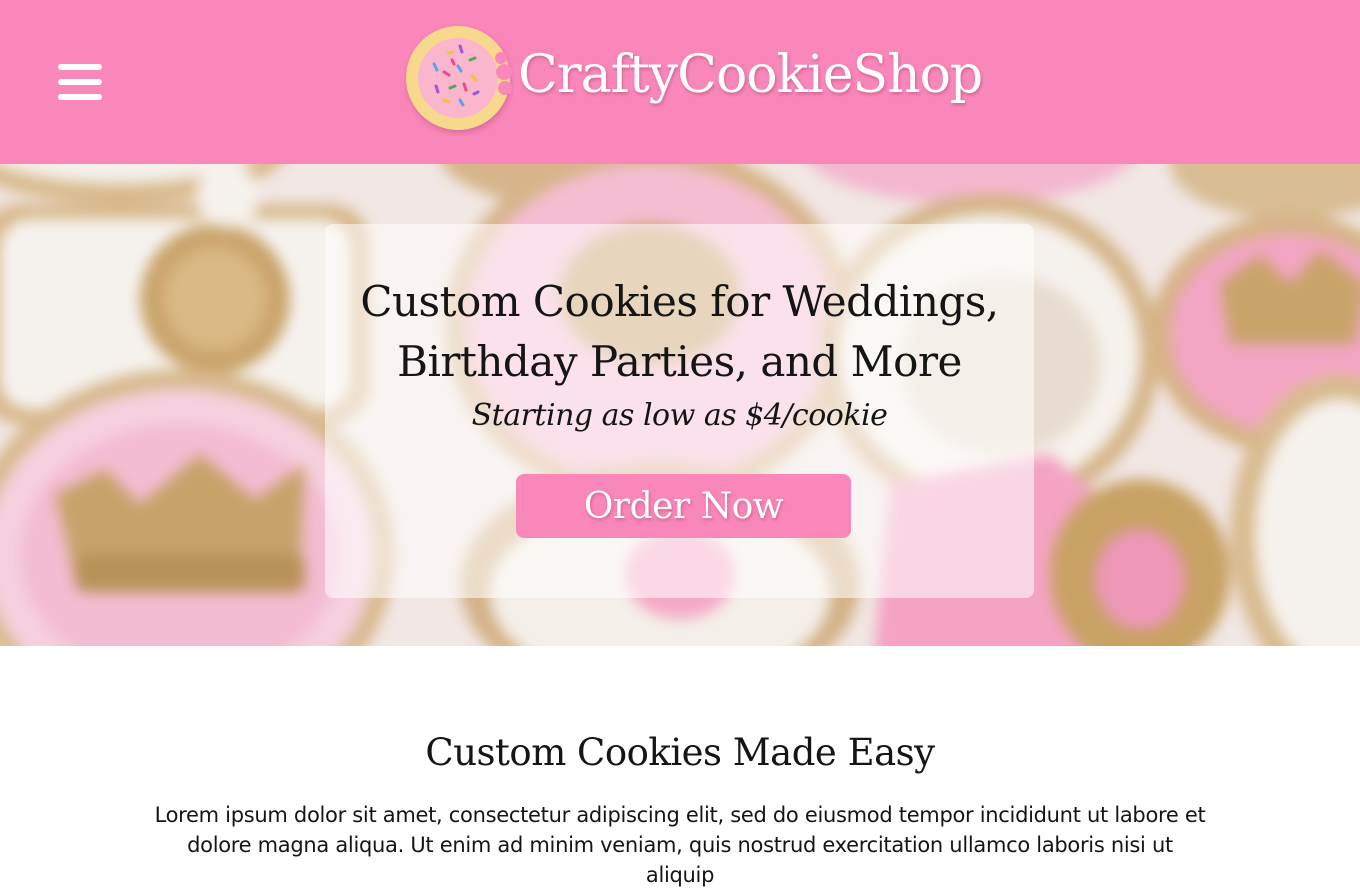 The image size is (1360, 890). What do you see at coordinates (679, 301) in the screenshot?
I see `hero-title-line-1: Custom Cookies for Weddings,` at bounding box center [679, 301].